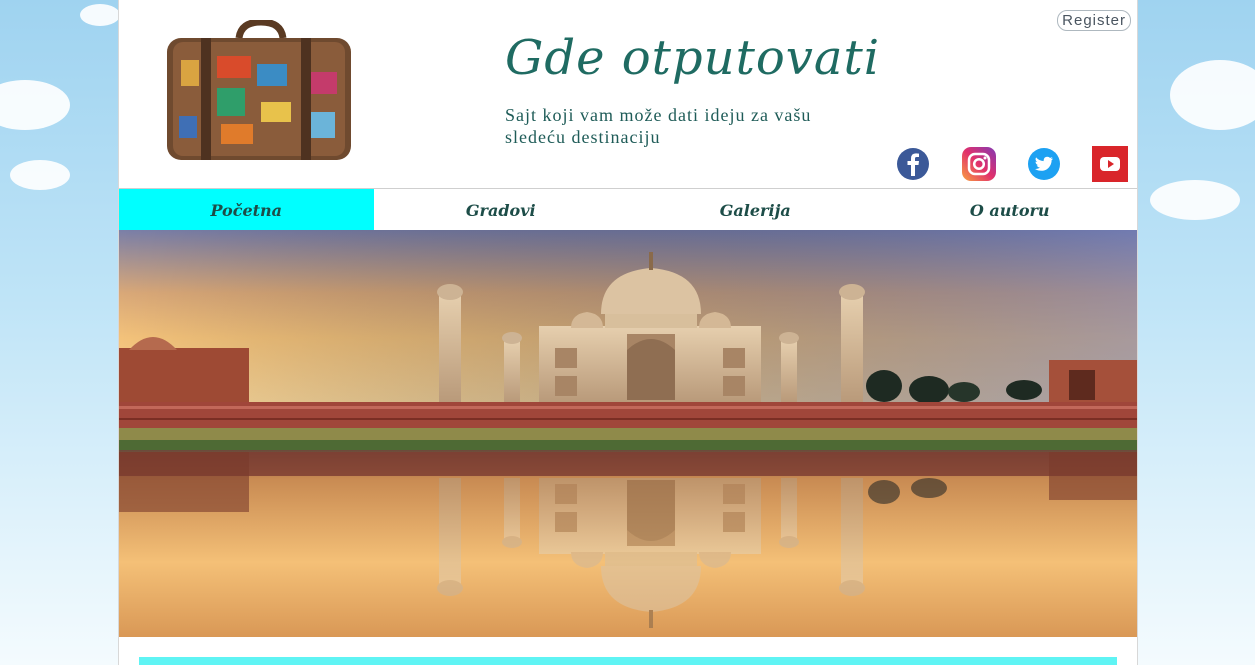  What do you see at coordinates (628, 661) in the screenshot?
I see `content-strip` at bounding box center [628, 661].